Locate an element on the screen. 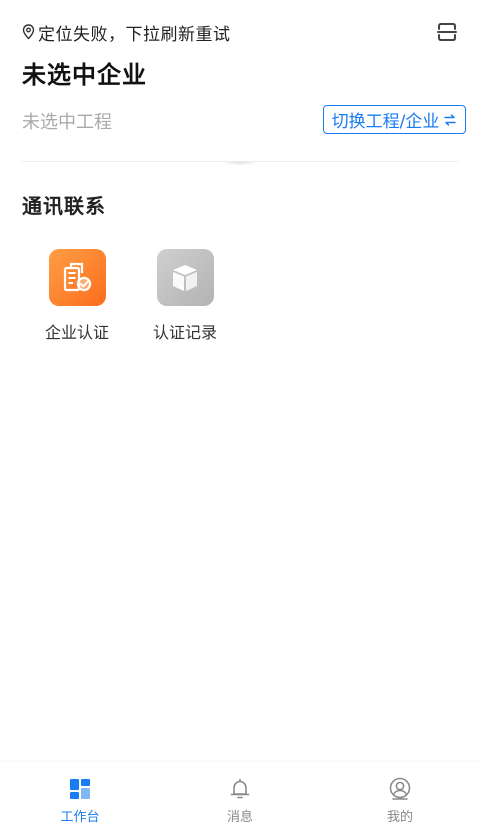 The image size is (480, 828). enterprise-certification-item: 企业认证 is located at coordinates (77, 296).